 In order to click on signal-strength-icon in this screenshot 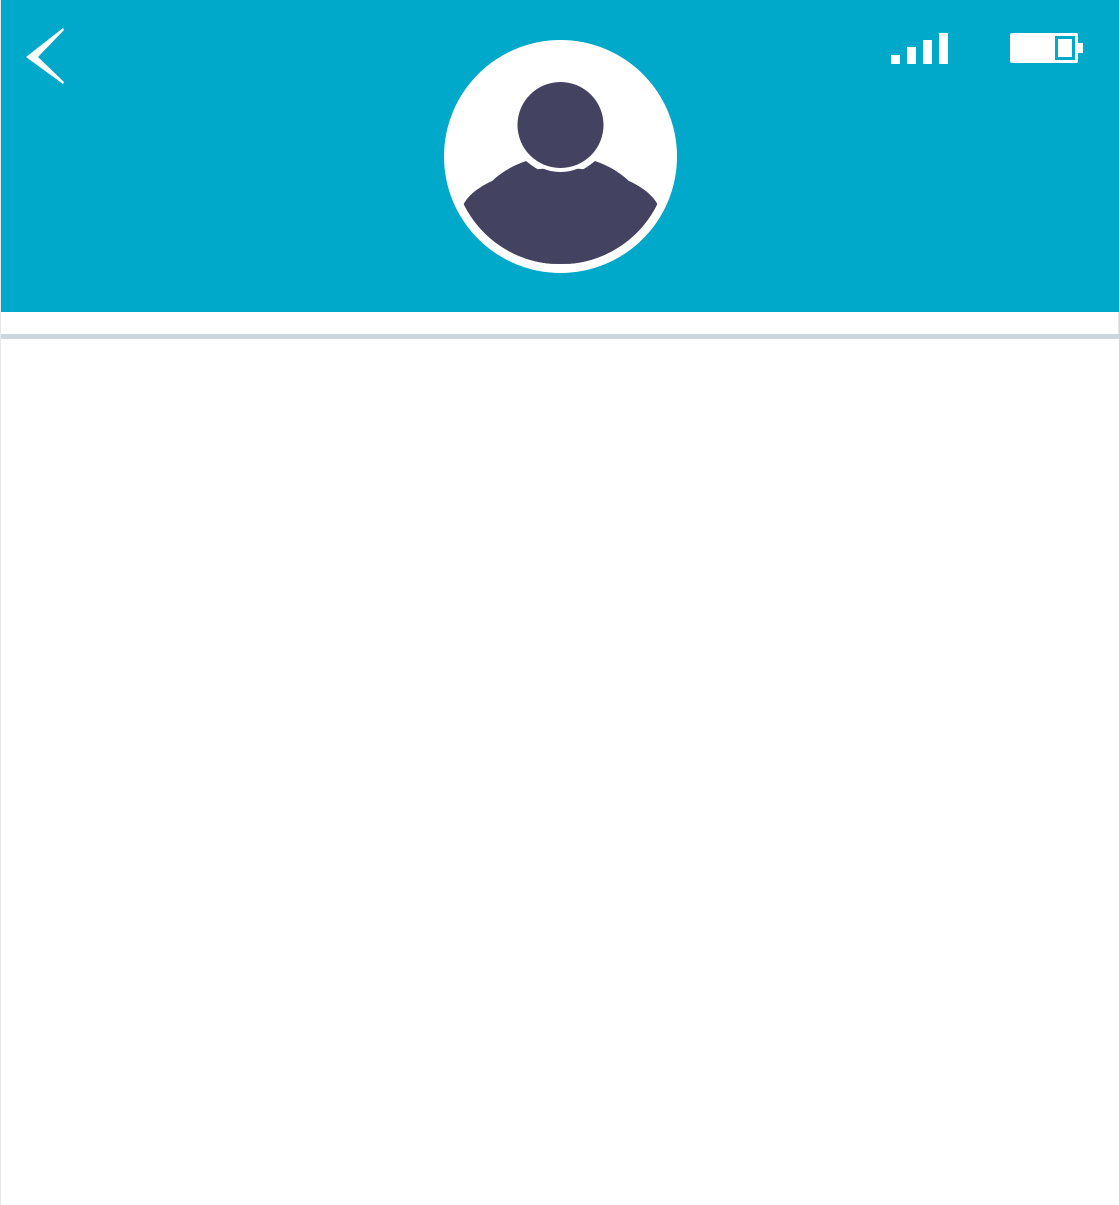, I will do `click(920, 49)`.